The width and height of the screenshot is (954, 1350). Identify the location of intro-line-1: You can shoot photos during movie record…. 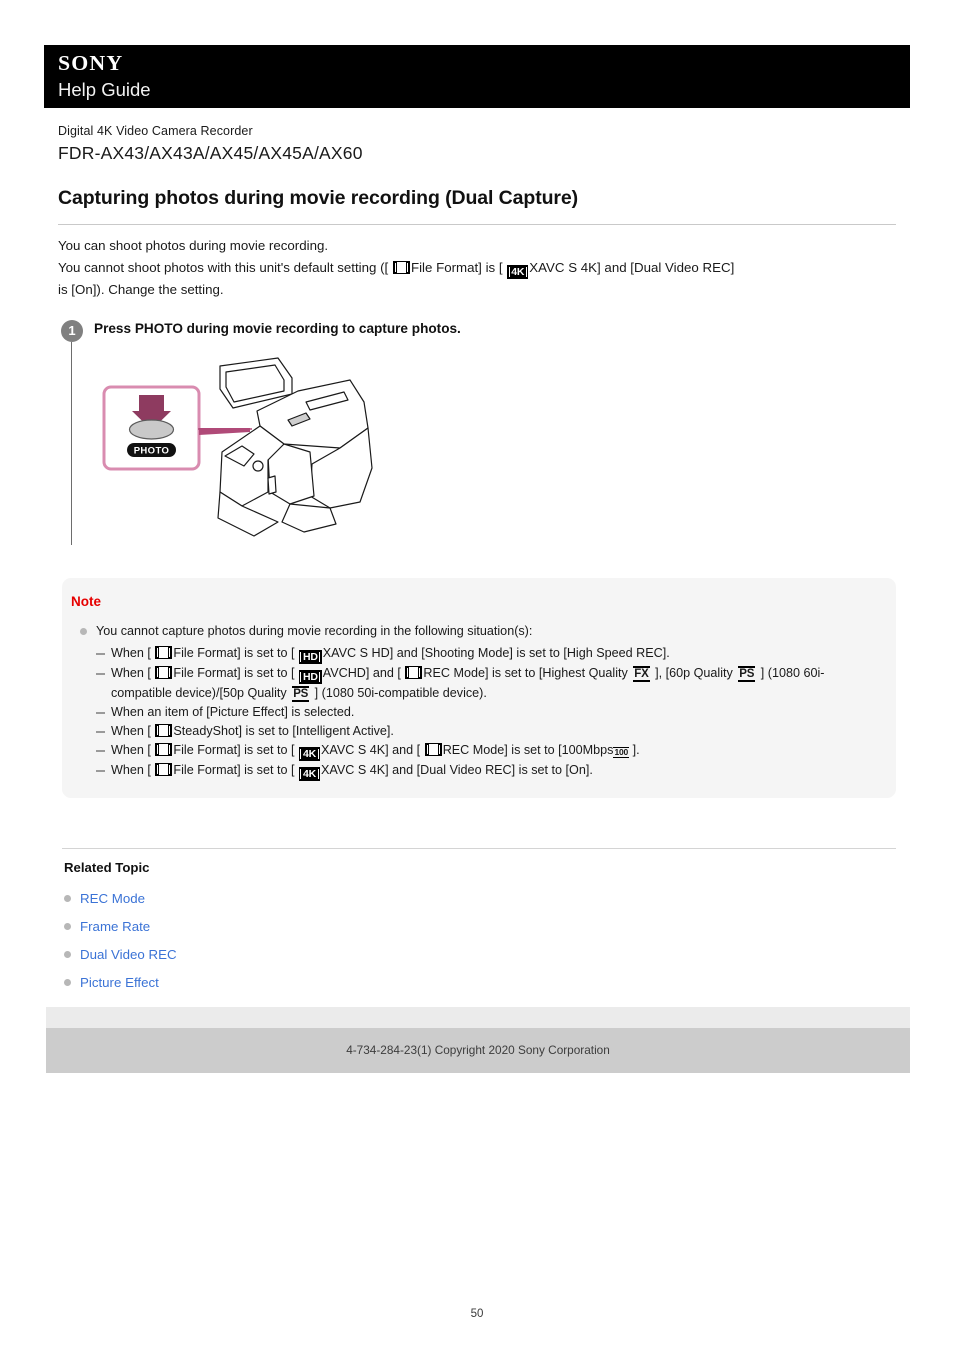
(193, 245).